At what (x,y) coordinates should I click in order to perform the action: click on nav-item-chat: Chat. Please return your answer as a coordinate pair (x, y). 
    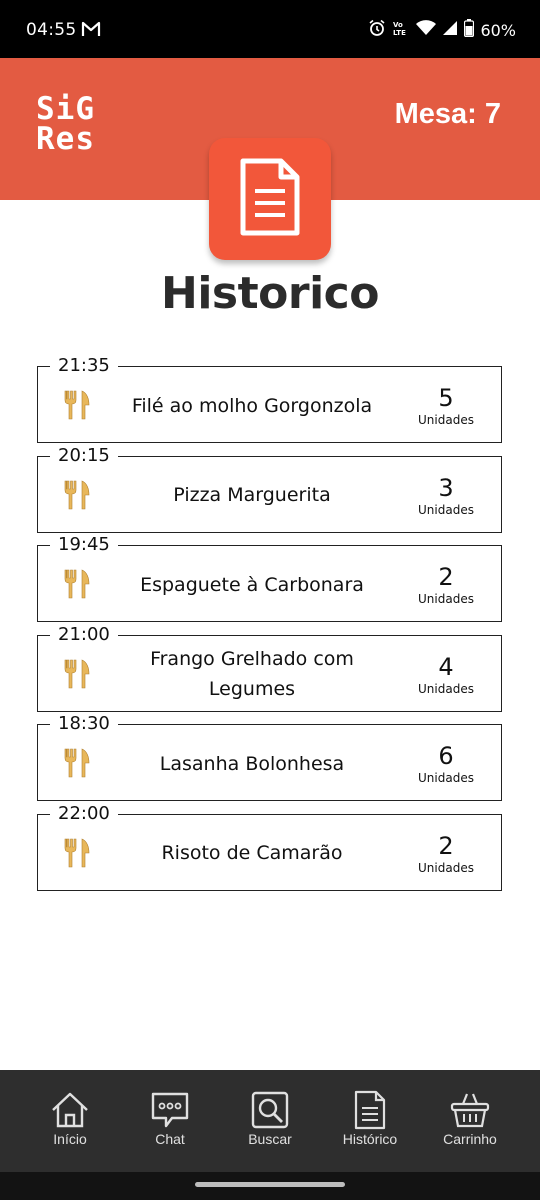
    Looking at the image, I should click on (170, 1118).